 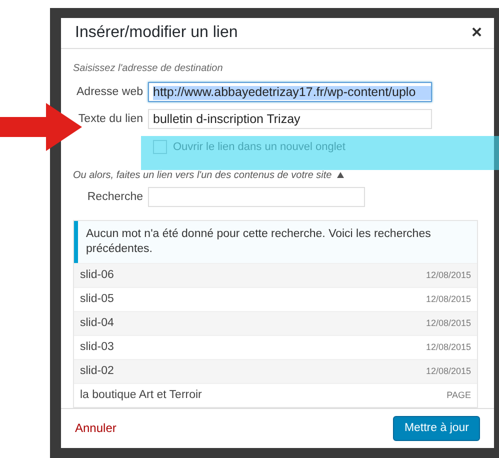 What do you see at coordinates (275, 274) in the screenshot?
I see `result-item: slid-06 12/08/2015` at bounding box center [275, 274].